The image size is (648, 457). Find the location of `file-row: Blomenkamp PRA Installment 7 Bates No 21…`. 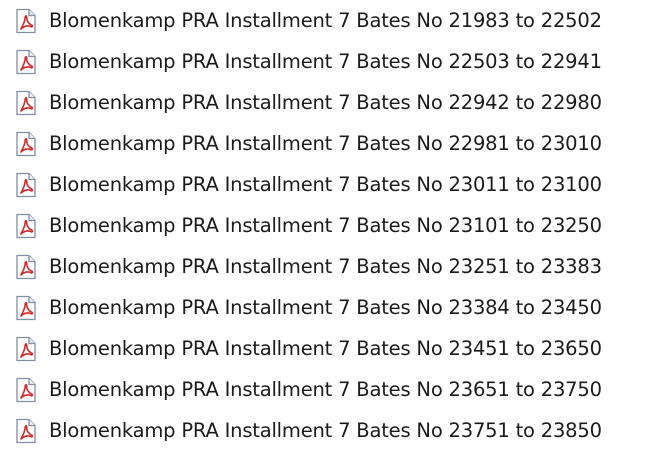

file-row: Blomenkamp PRA Installment 7 Bates No 21… is located at coordinates (324, 21).